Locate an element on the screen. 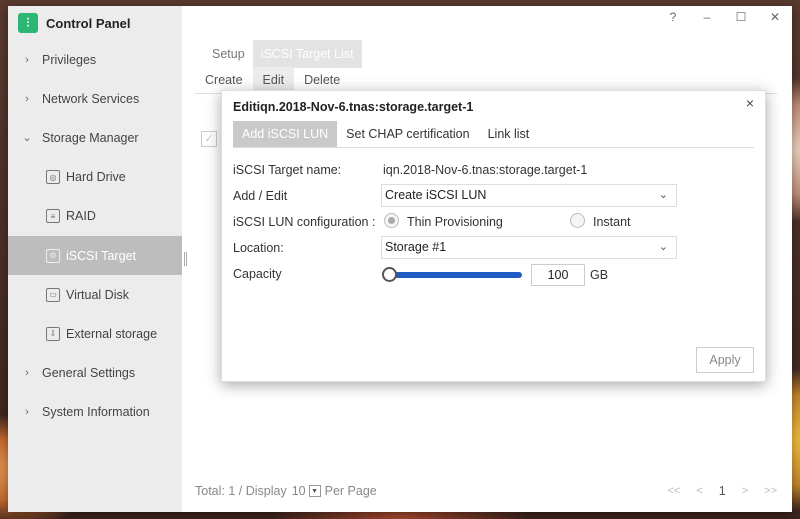 This screenshot has height=519, width=800. external-storage-icon: ⇩ is located at coordinates (53, 333).